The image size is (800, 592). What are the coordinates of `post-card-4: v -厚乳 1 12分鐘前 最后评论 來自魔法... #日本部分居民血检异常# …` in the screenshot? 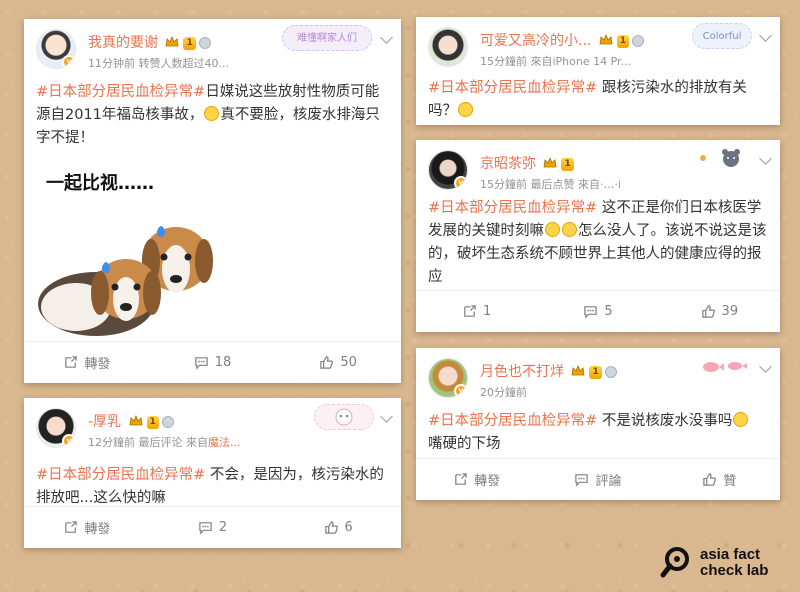 It's located at (212, 473).